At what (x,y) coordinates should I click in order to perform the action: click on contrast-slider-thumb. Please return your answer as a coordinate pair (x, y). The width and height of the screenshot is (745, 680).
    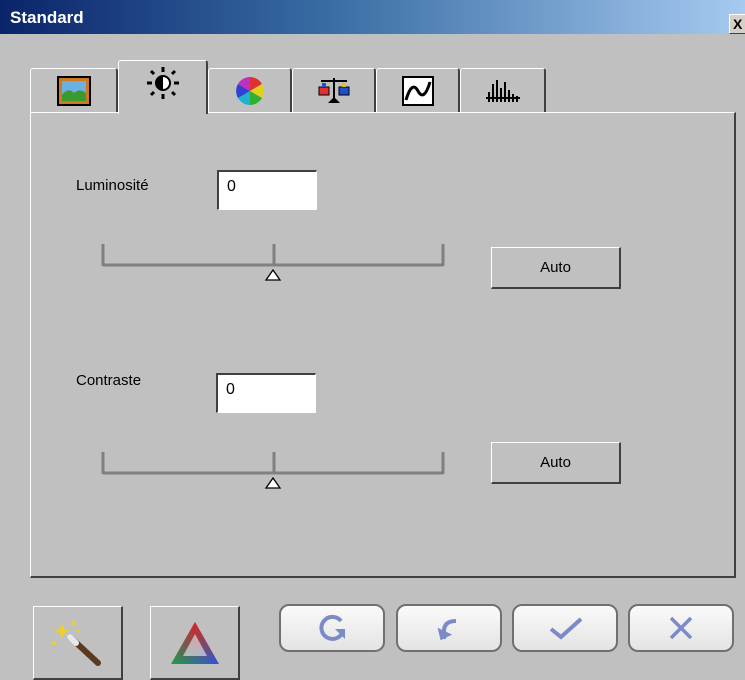
    Looking at the image, I should click on (273, 482).